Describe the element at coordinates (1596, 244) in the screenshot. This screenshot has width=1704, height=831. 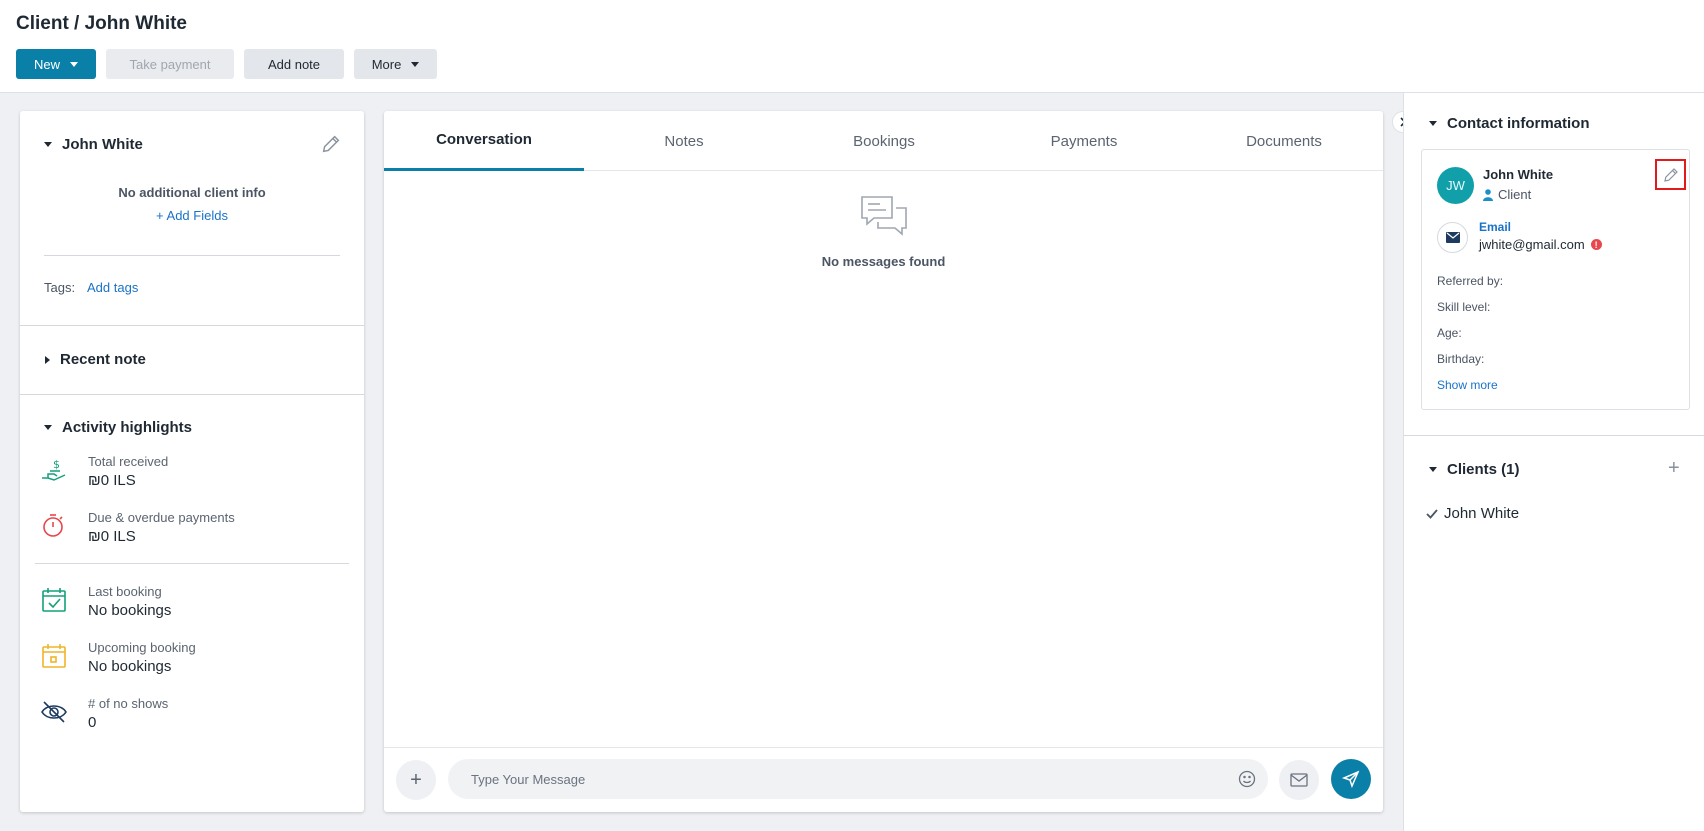
I see `warning-icon: !` at that location.